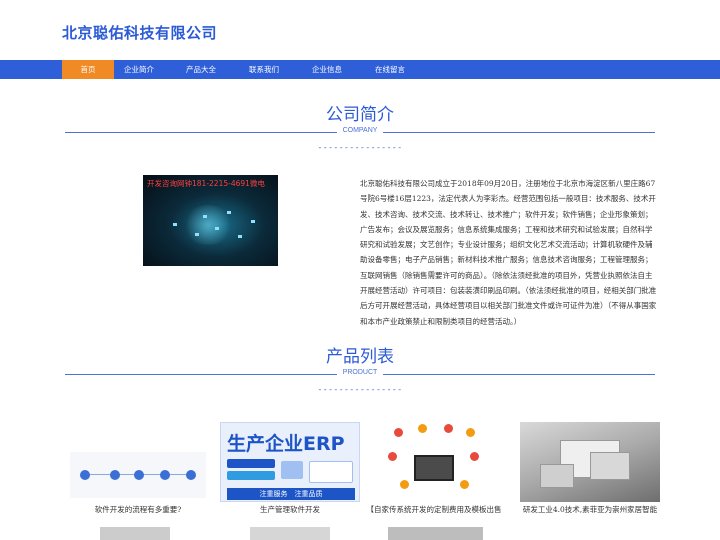 Image resolution: width=720 pixels, height=540 pixels. Describe the element at coordinates (360, 147) in the screenshot. I see `about-dashes: ----------------` at that location.